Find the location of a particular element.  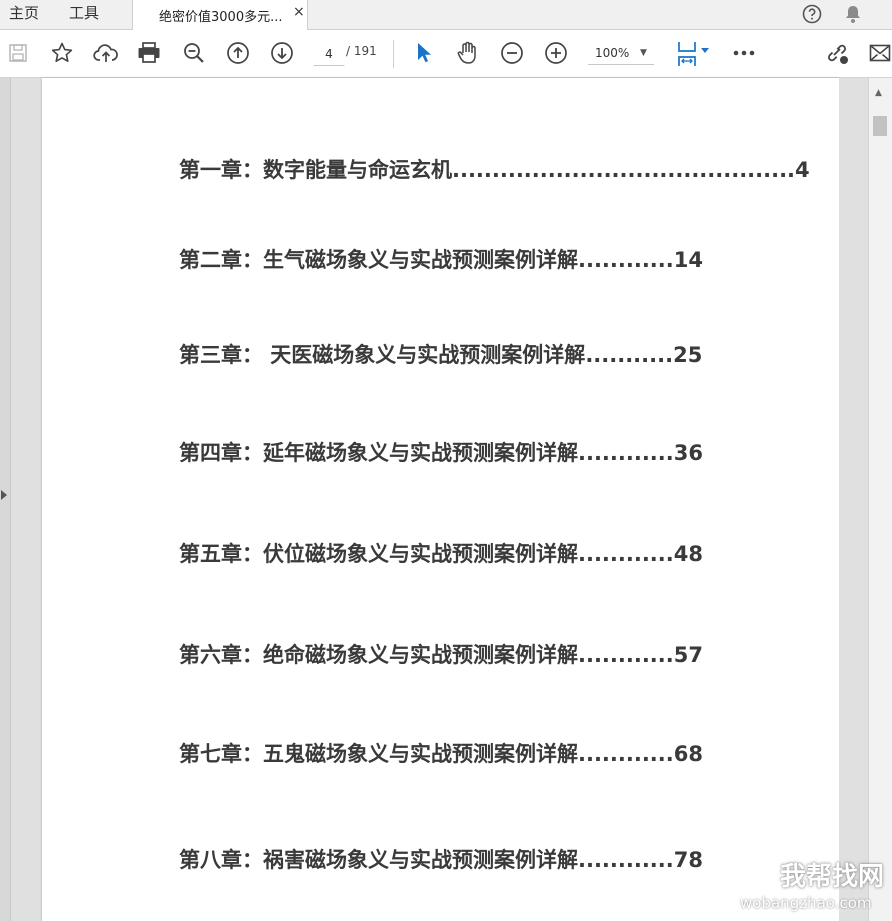

fit-page-icon is located at coordinates (687, 54).